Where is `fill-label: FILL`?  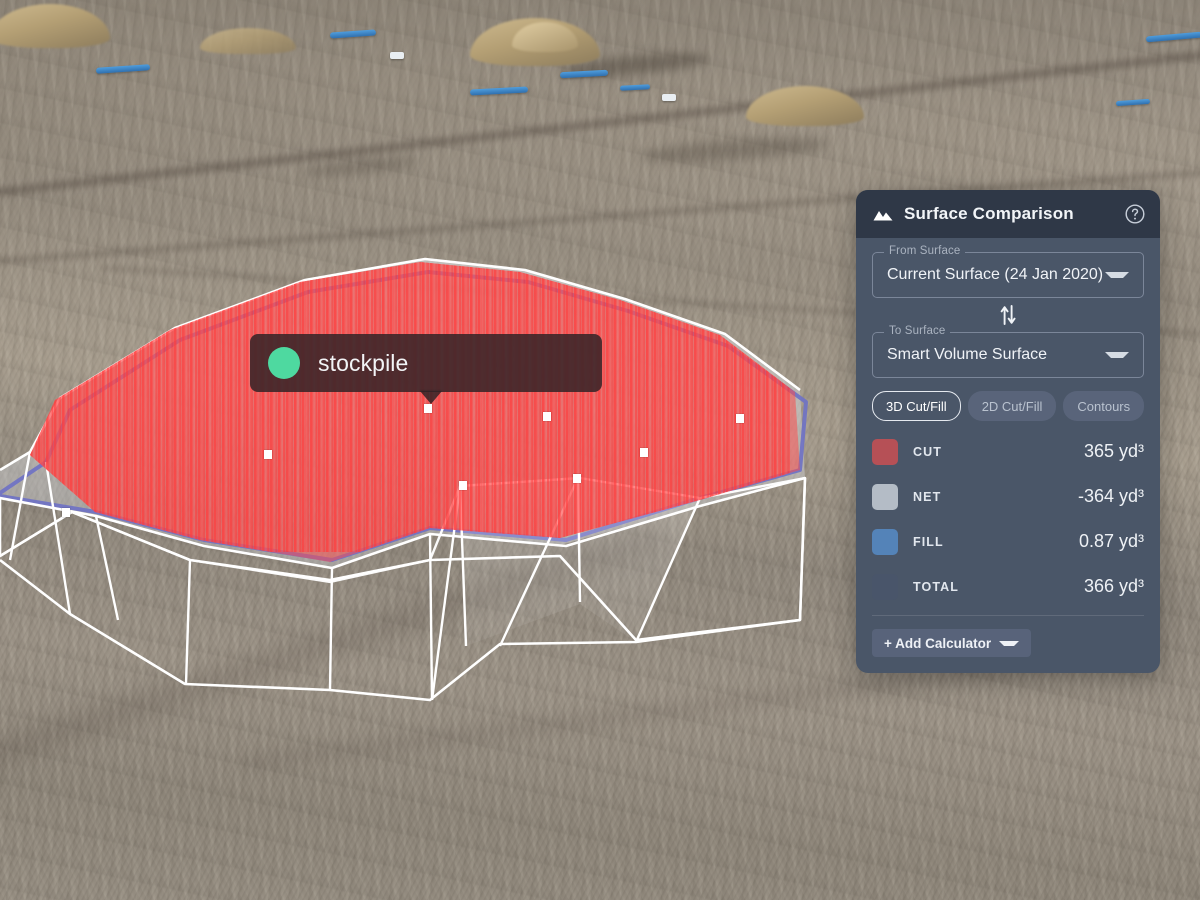
fill-label: FILL is located at coordinates (928, 541).